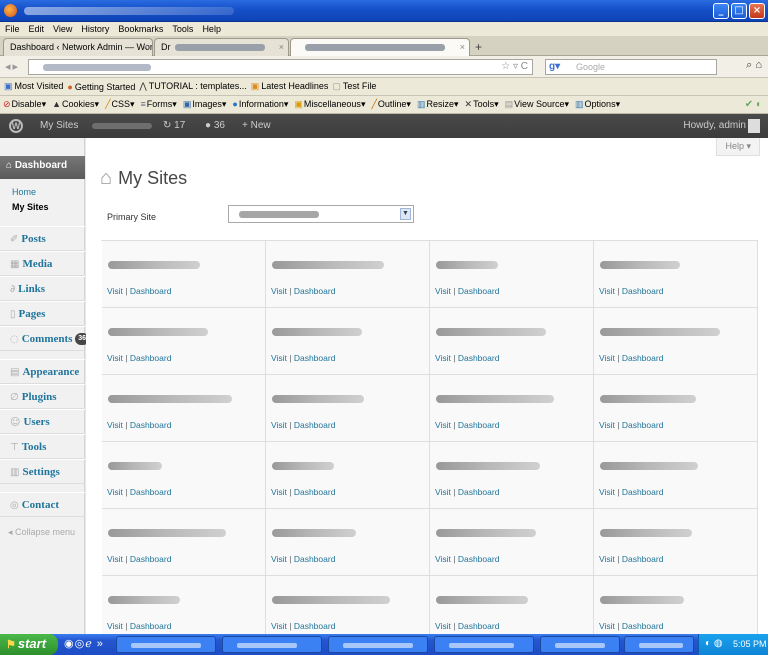 Image resolution: width=768 pixels, height=655 pixels. I want to click on avatar, so click(754, 126).